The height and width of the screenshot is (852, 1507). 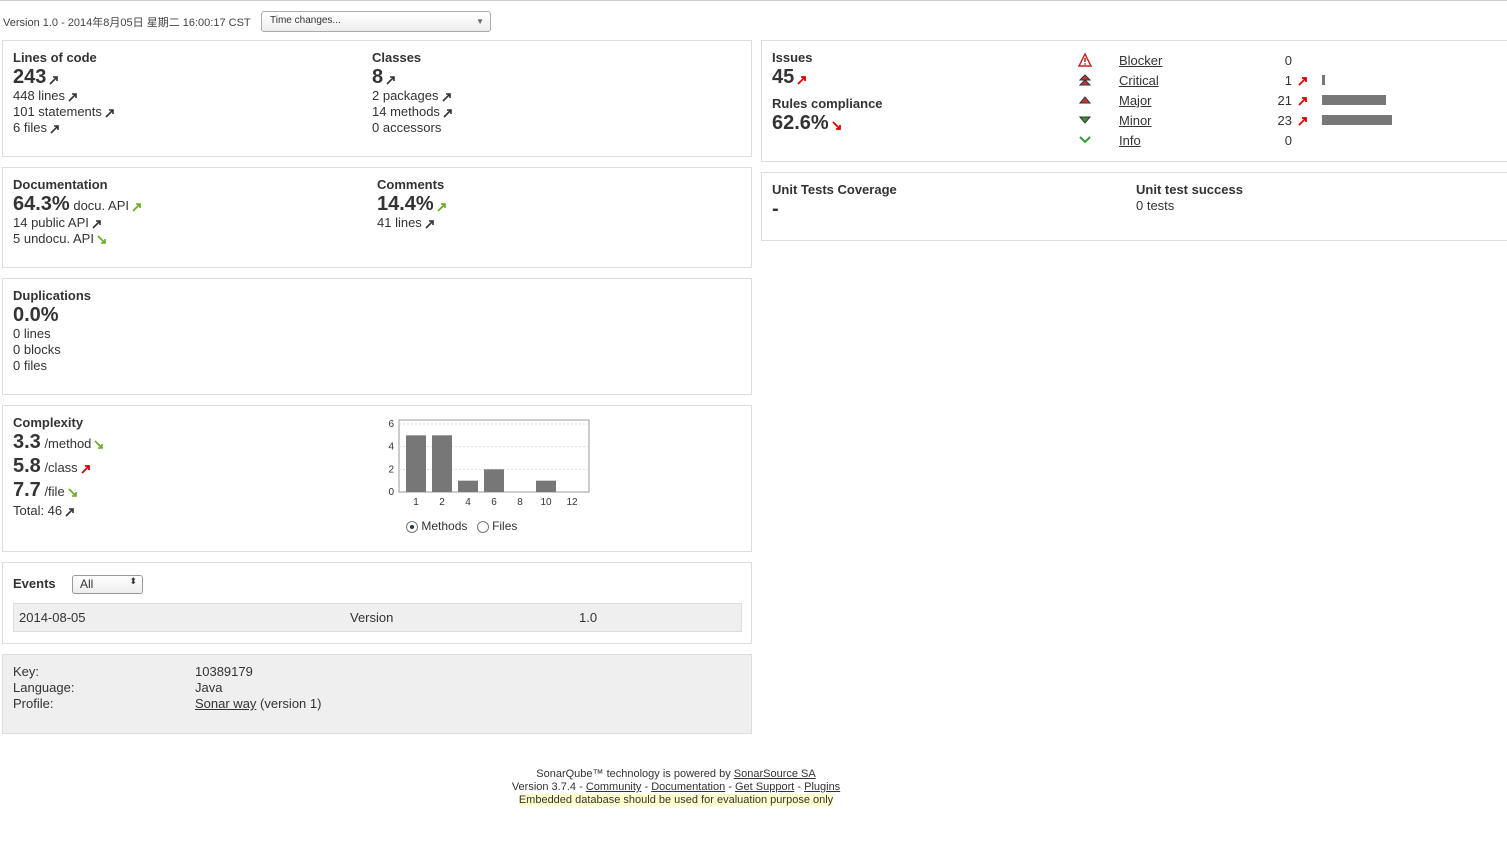 What do you see at coordinates (444, 526) in the screenshot?
I see `radio-methods-label: Methods` at bounding box center [444, 526].